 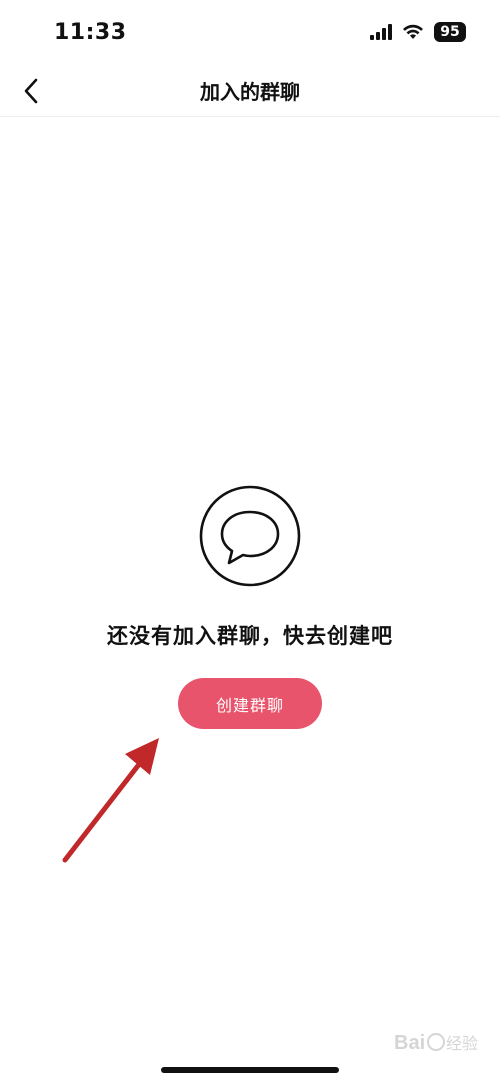 What do you see at coordinates (250, 636) in the screenshot?
I see `empty-state-message: 还没有加入群聊，快去创建吧` at bounding box center [250, 636].